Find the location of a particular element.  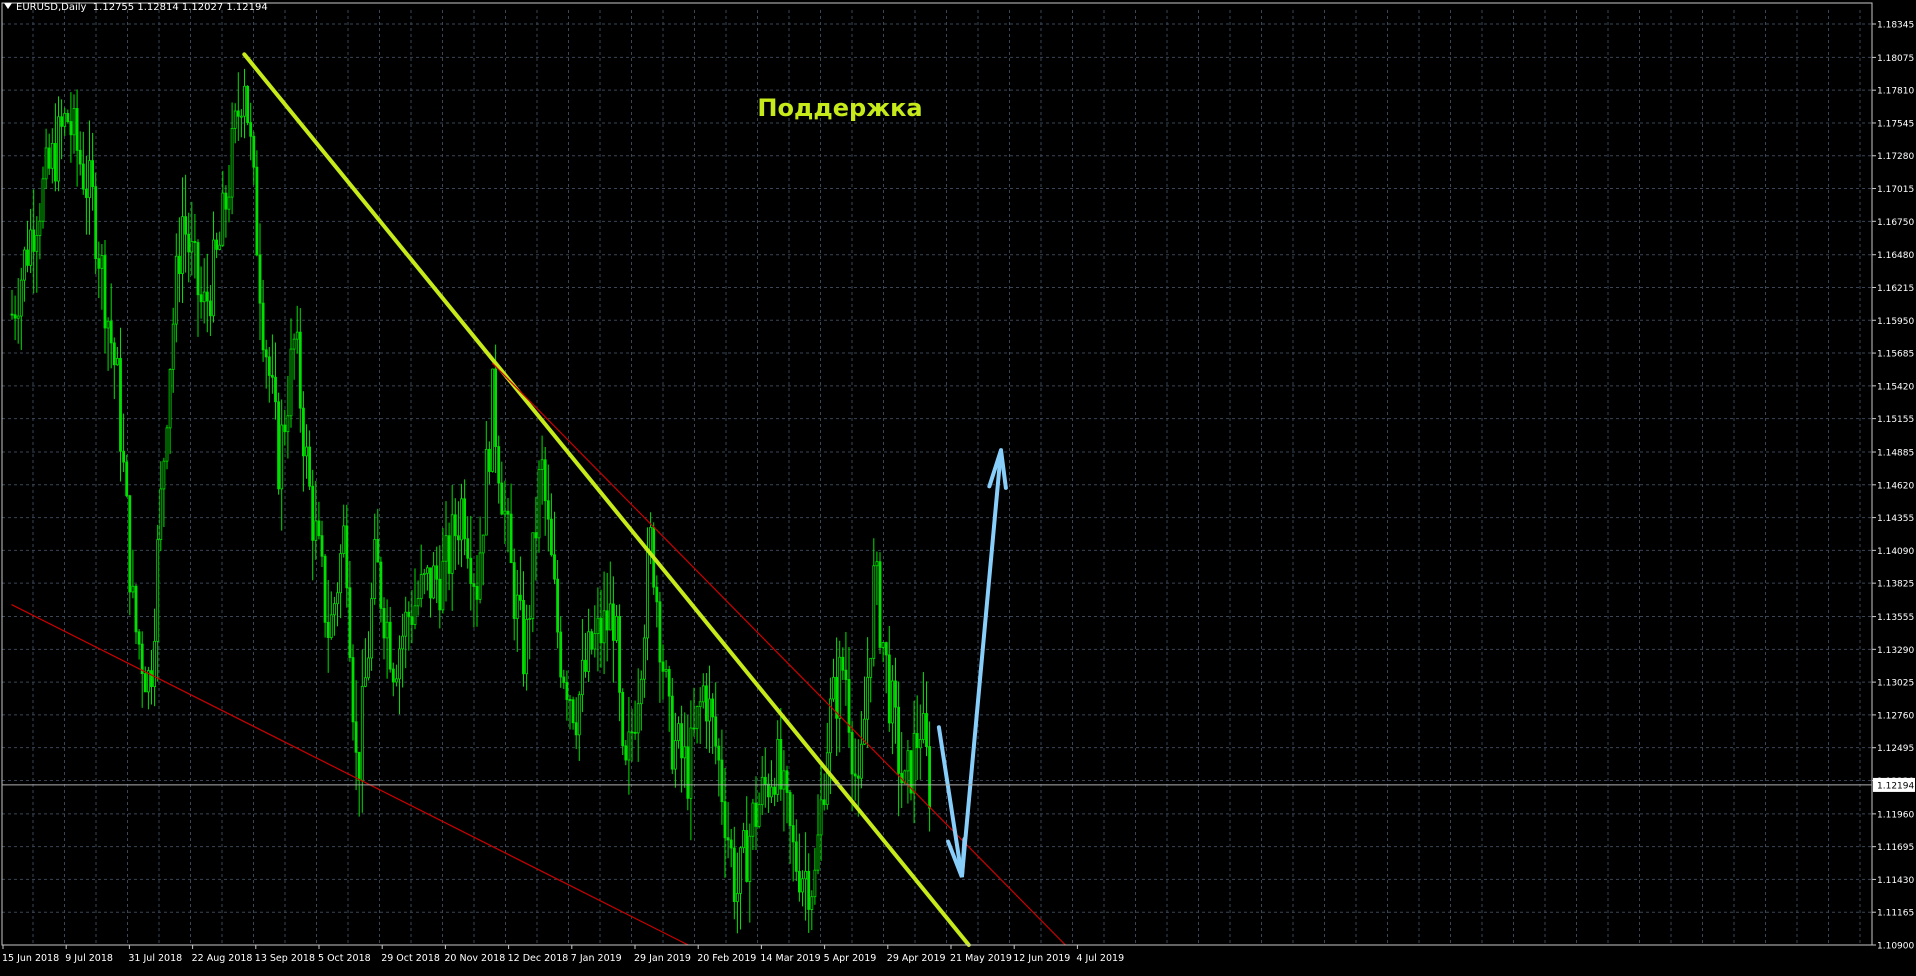

y-tick-label: 1.14620 is located at coordinates (1895, 486).